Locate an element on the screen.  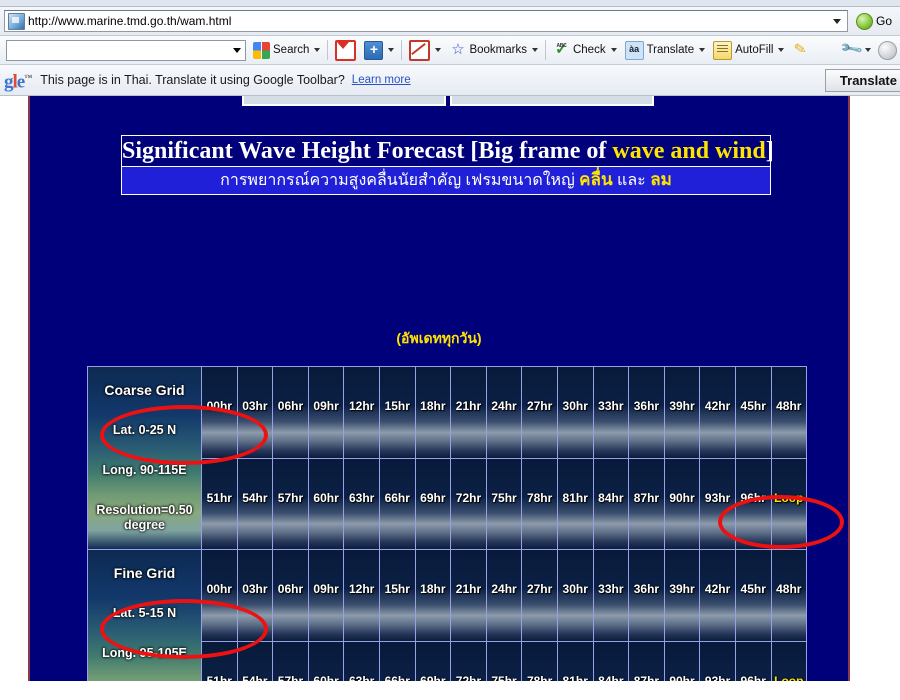
banner-title-part2: ] is located at coordinates (769, 151).